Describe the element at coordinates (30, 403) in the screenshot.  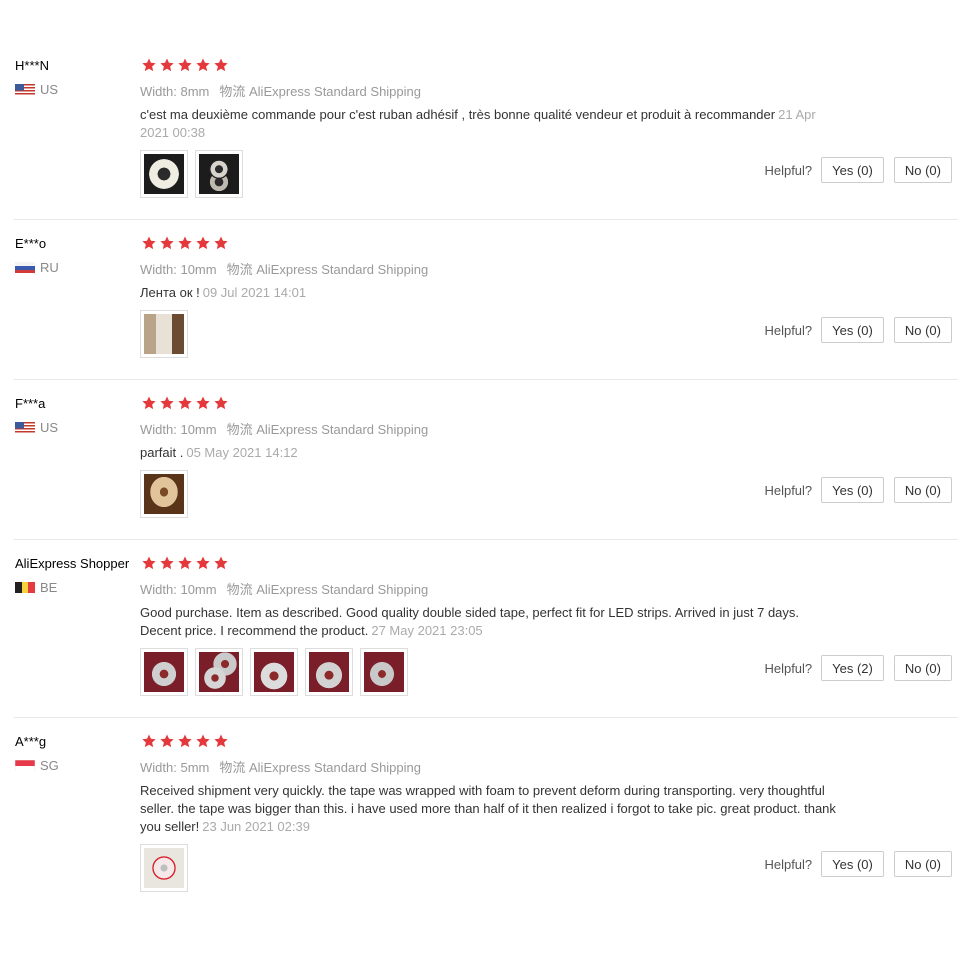
I see `reviewer-name: F***a` at that location.